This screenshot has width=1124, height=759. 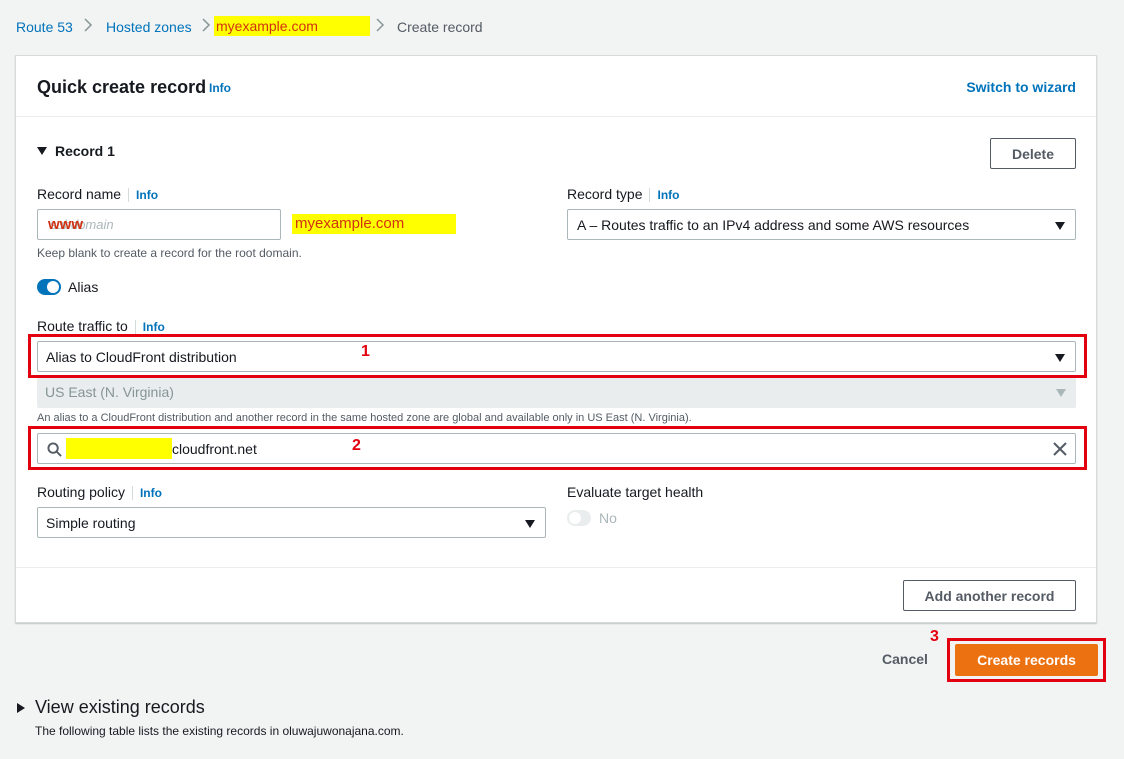 I want to click on alias-toggle, so click(x=49, y=287).